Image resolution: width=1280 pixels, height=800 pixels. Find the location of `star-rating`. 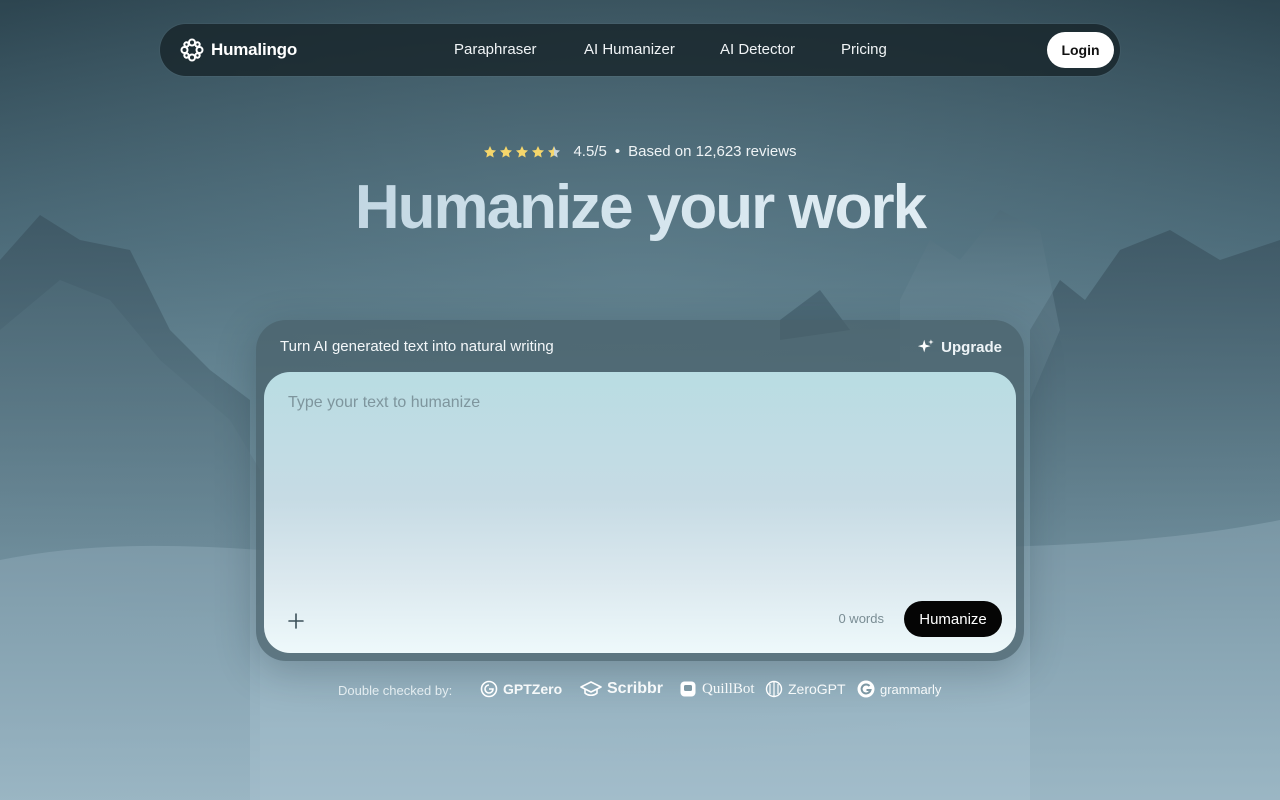

star-rating is located at coordinates (522, 152).